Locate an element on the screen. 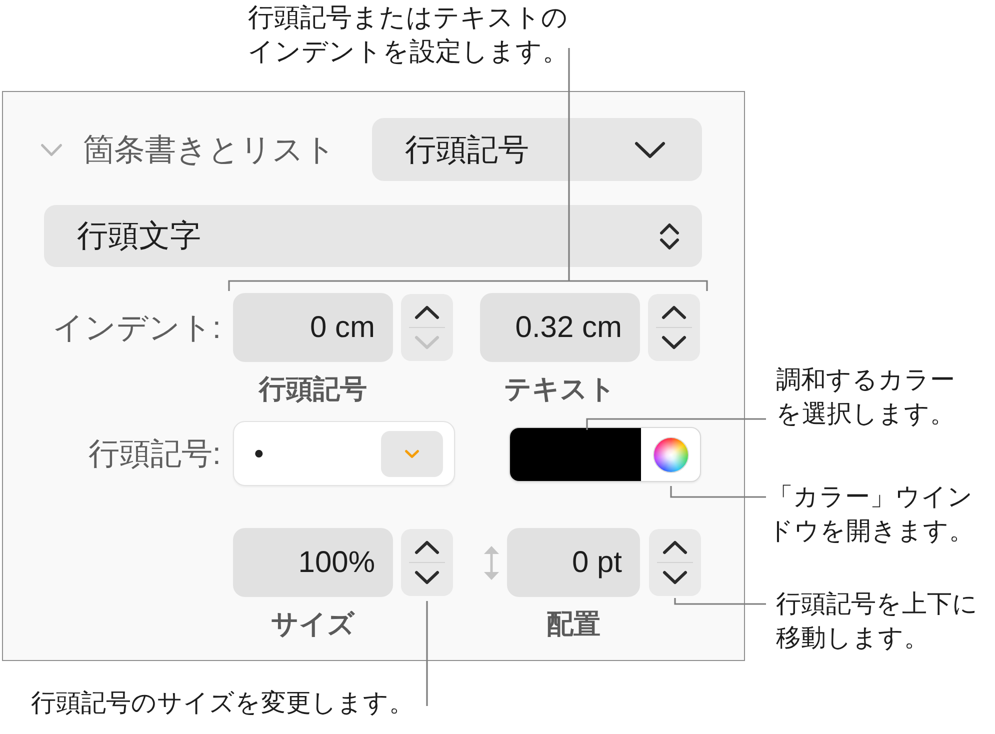  callout-text: 調和するカラー を選択します。 is located at coordinates (866, 397).